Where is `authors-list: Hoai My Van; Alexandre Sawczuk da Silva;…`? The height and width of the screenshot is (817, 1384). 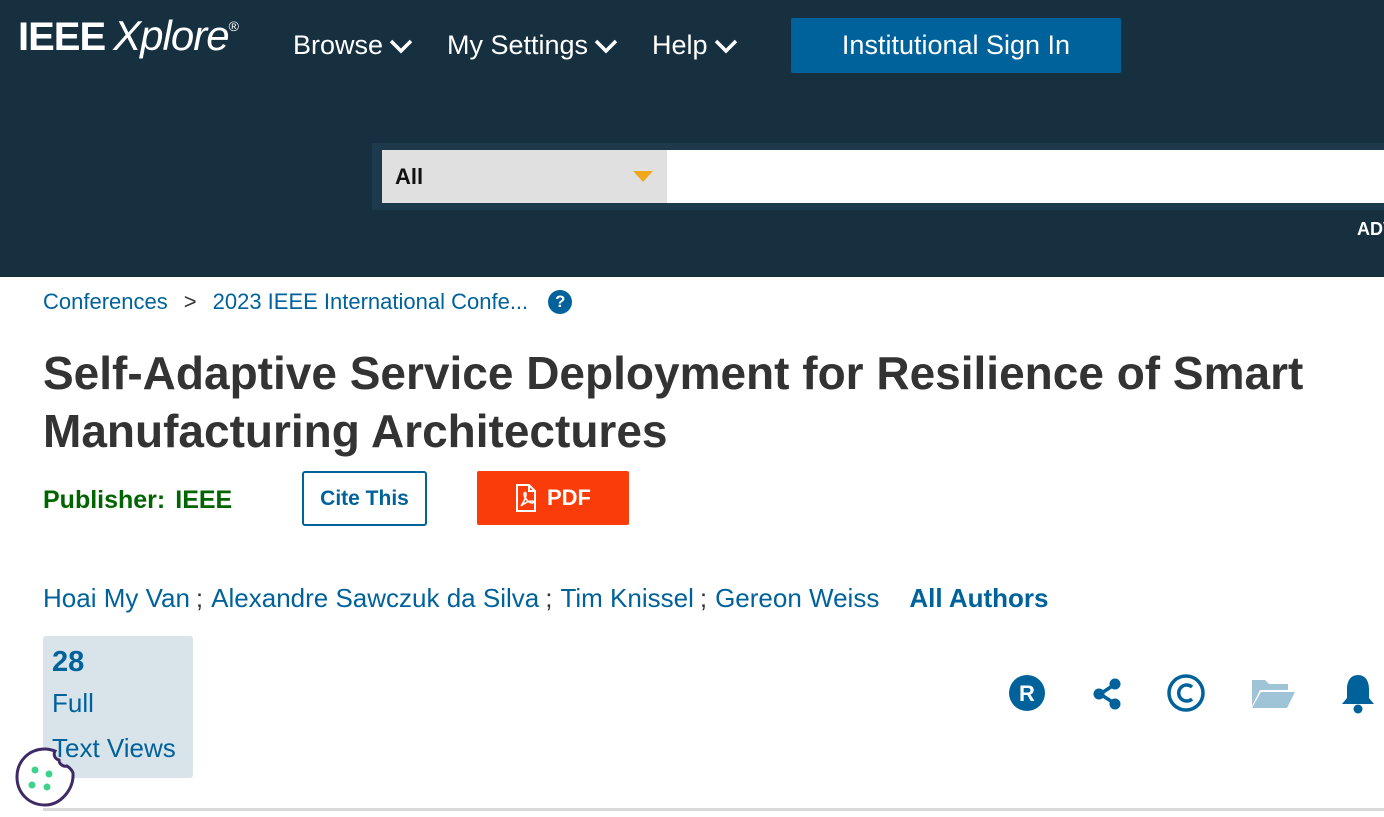 authors-list: Hoai My Van; Alexandre Sawczuk da Silva;… is located at coordinates (545, 598).